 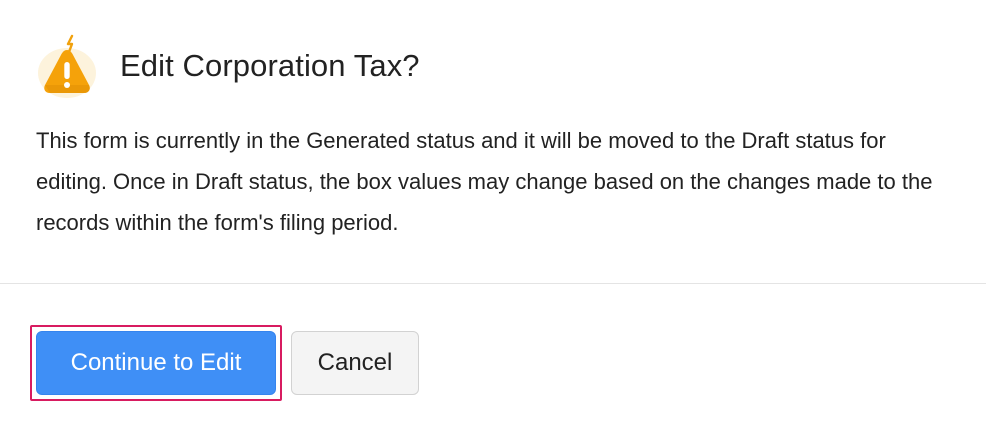 What do you see at coordinates (493, 283) in the screenshot?
I see `footer-divider` at bounding box center [493, 283].